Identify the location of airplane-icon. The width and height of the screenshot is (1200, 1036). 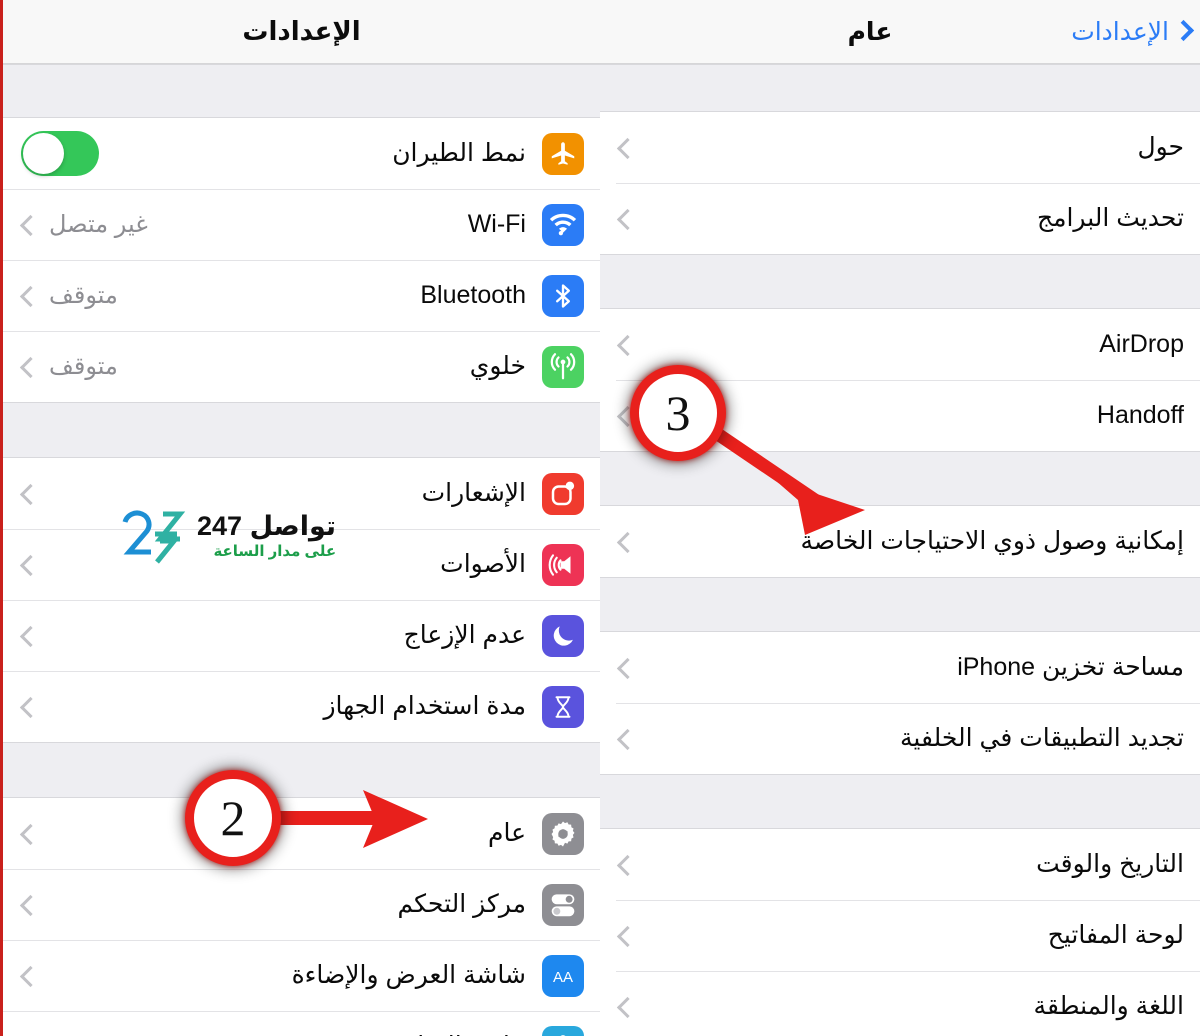
(563, 153).